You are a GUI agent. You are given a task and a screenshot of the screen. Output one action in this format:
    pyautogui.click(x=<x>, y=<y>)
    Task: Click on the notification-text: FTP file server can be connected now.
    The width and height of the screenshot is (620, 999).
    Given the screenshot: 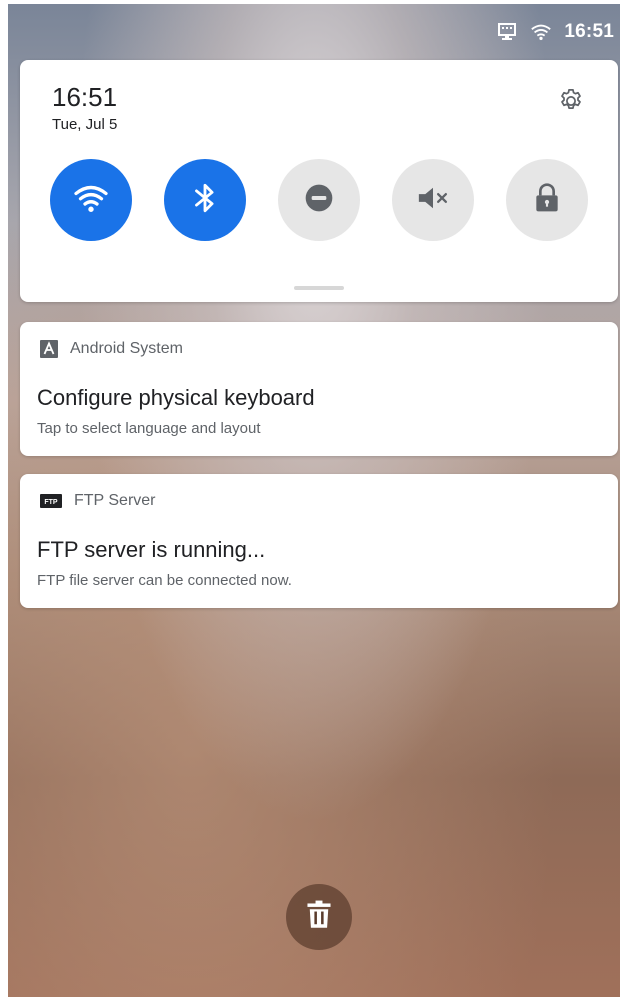 What is the action you would take?
    pyautogui.click(x=164, y=580)
    